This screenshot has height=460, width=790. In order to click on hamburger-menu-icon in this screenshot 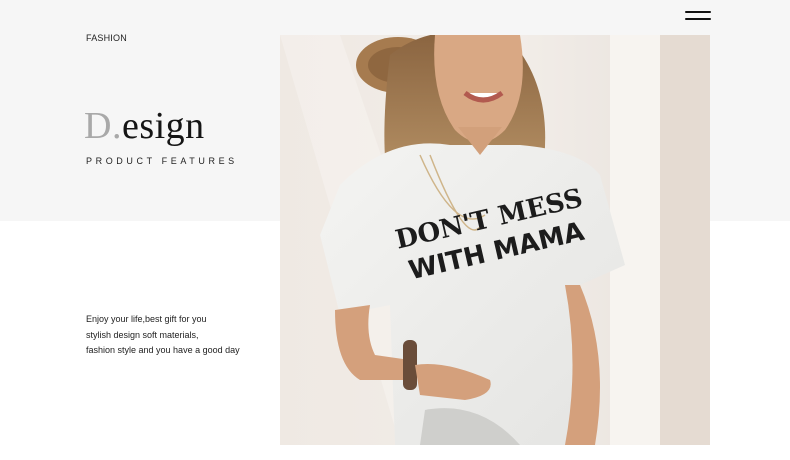, I will do `click(697, 17)`.